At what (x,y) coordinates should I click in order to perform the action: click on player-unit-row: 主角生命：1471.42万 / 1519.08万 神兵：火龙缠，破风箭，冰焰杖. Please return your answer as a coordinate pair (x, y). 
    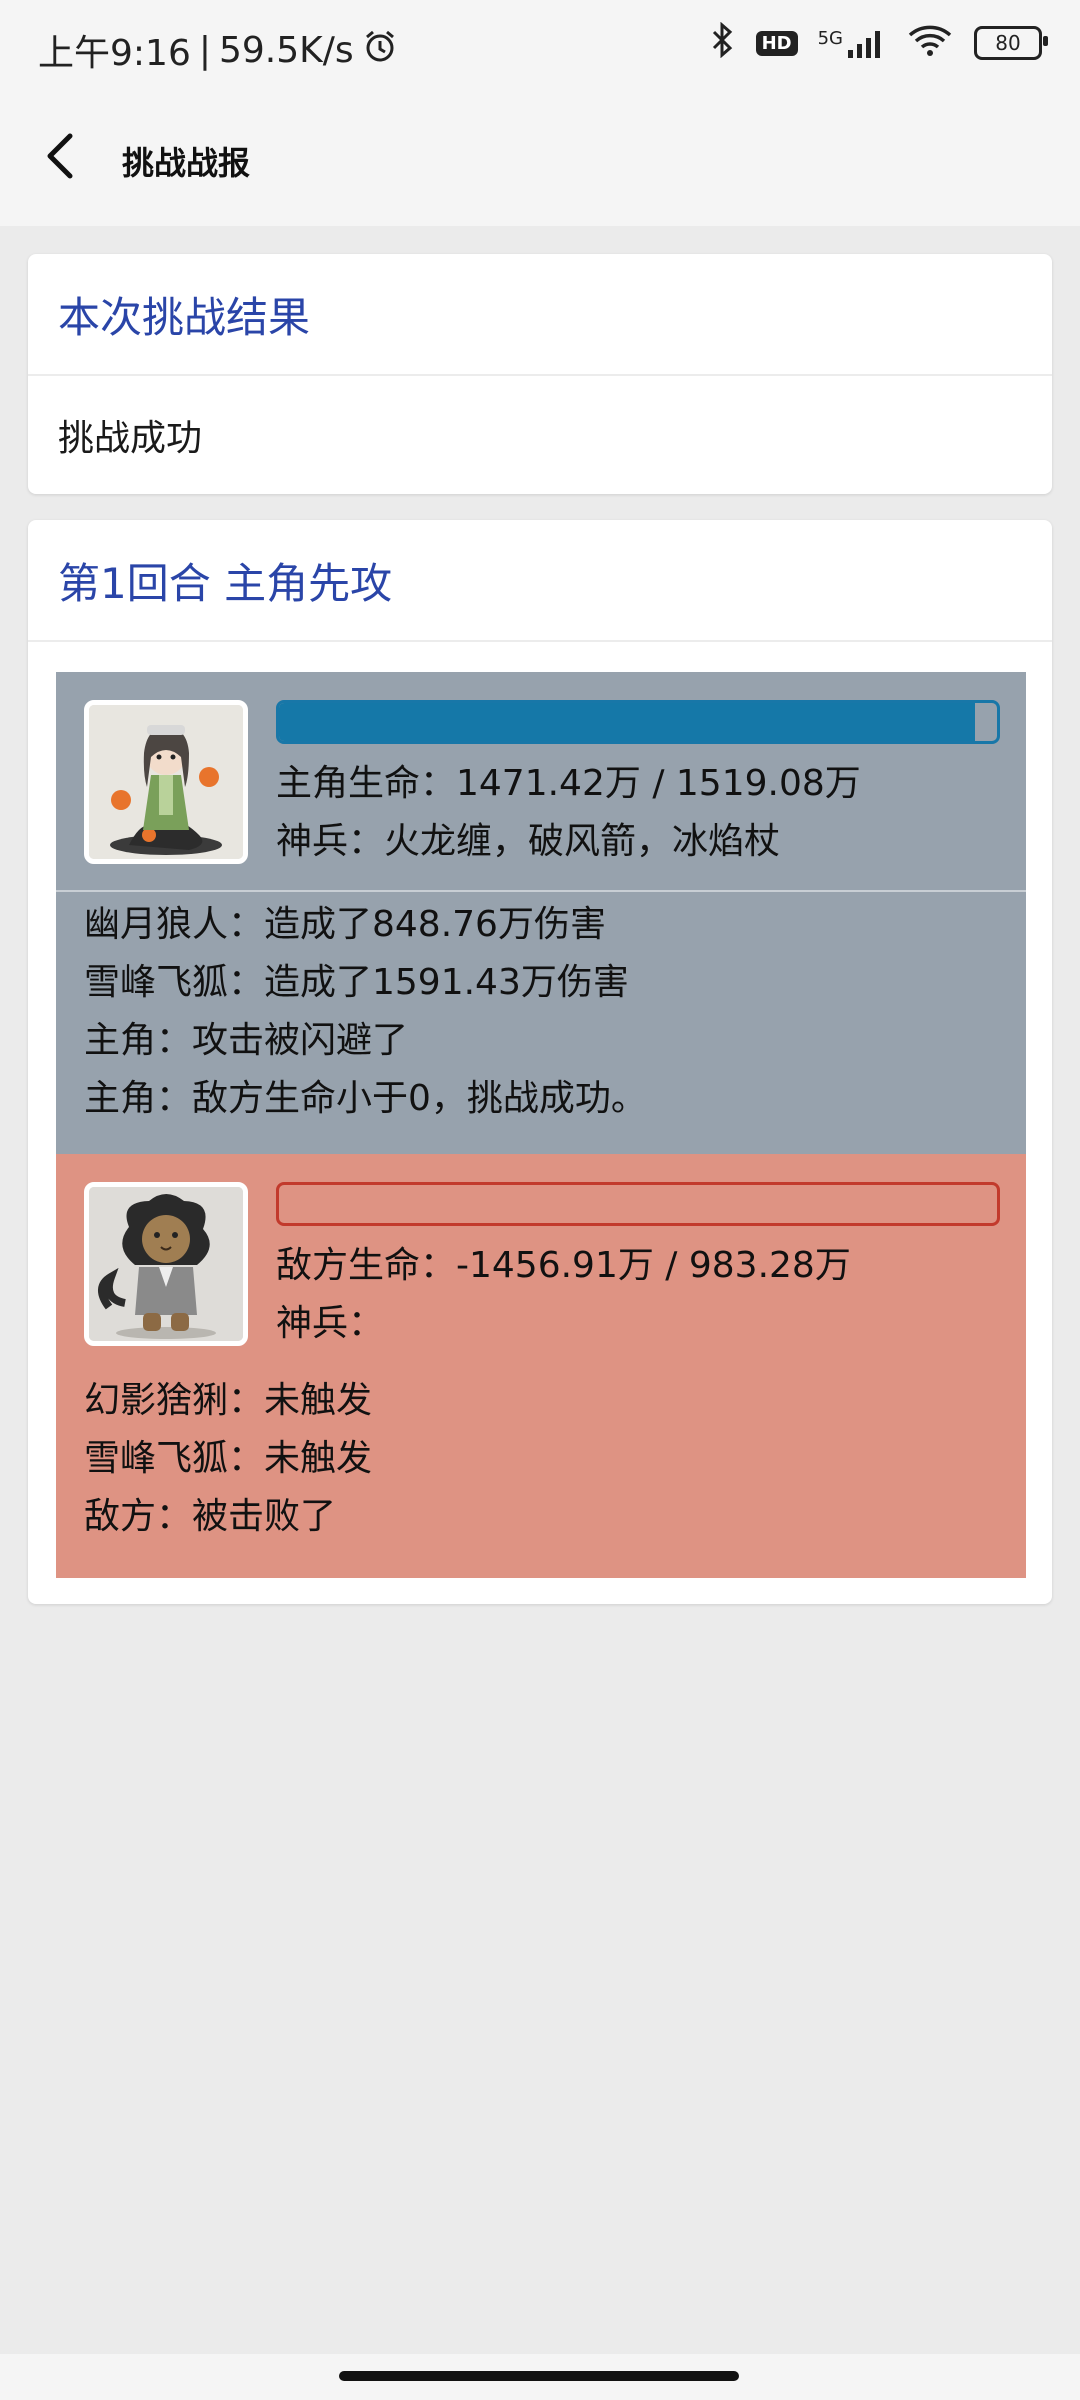
    Looking at the image, I should click on (541, 781).